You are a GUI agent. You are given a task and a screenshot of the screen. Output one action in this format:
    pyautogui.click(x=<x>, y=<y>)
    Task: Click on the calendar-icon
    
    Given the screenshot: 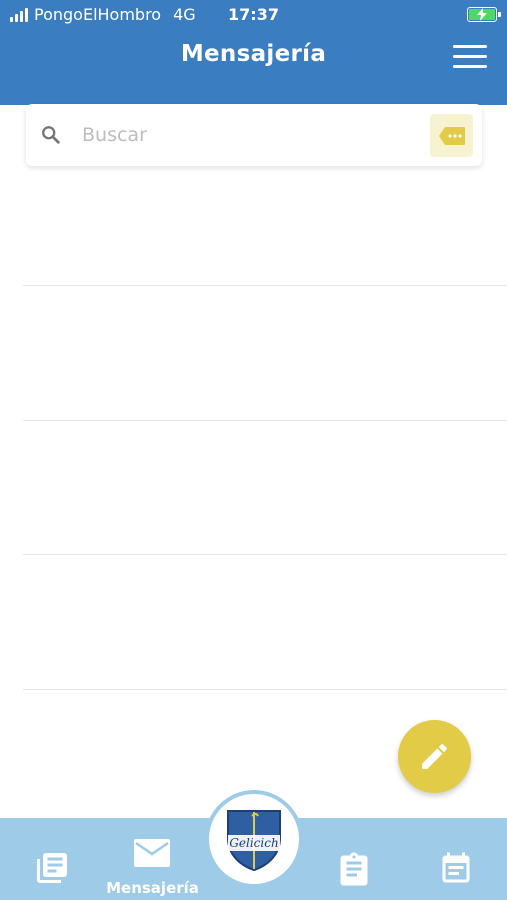 What is the action you would take?
    pyautogui.click(x=456, y=867)
    